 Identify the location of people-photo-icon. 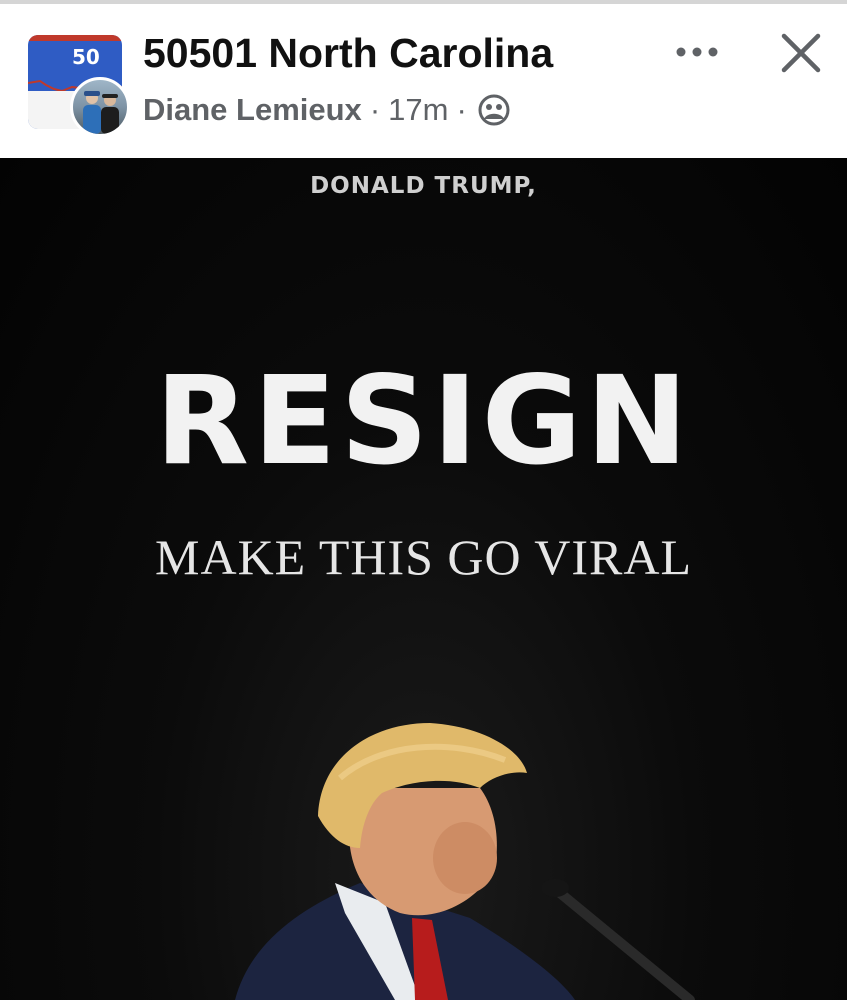
(101, 112).